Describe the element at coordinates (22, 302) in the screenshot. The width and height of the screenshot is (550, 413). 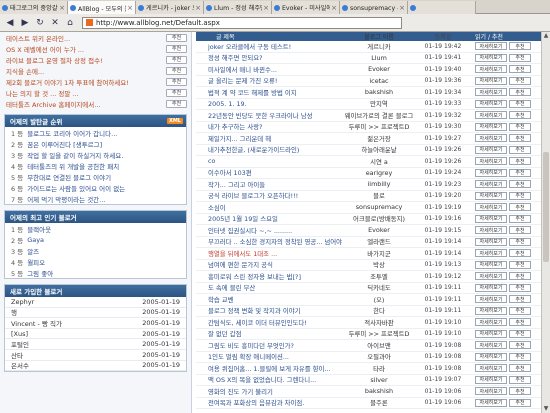
I see `blogger-name: Zephyr` at that location.